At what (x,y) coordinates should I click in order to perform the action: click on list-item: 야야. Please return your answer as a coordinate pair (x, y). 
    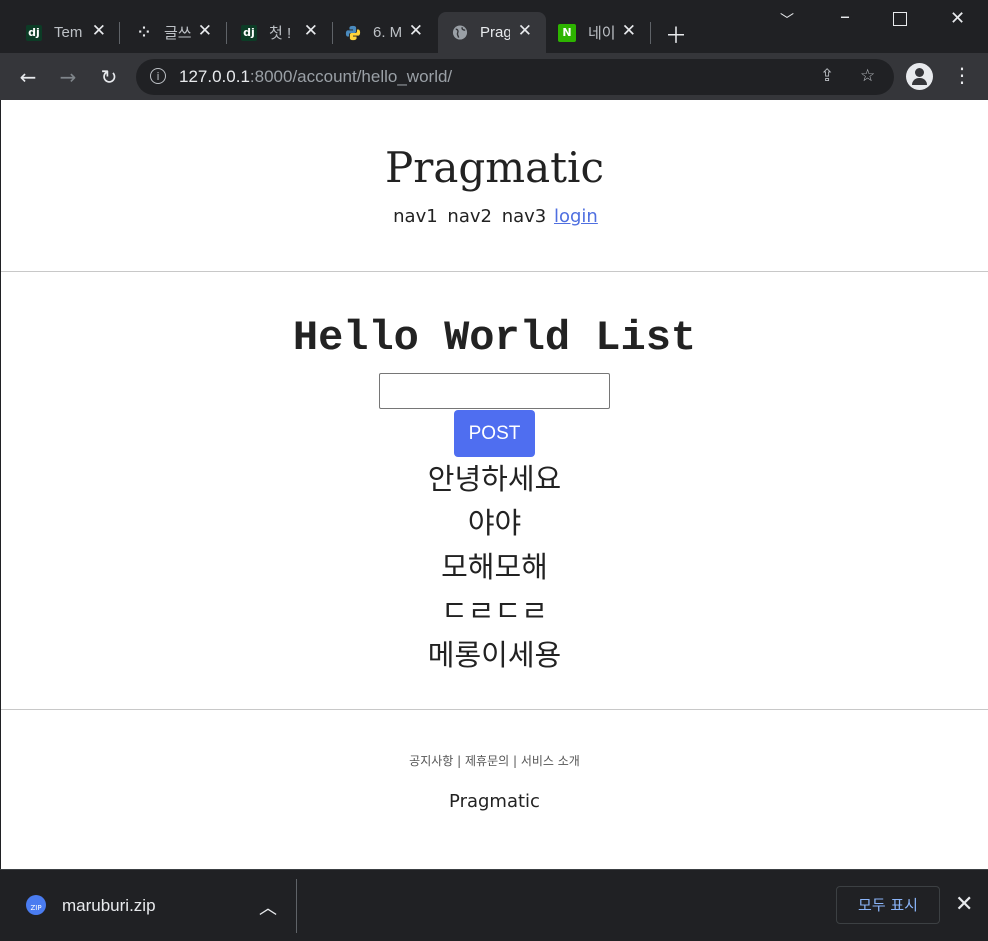
    Looking at the image, I should click on (494, 523).